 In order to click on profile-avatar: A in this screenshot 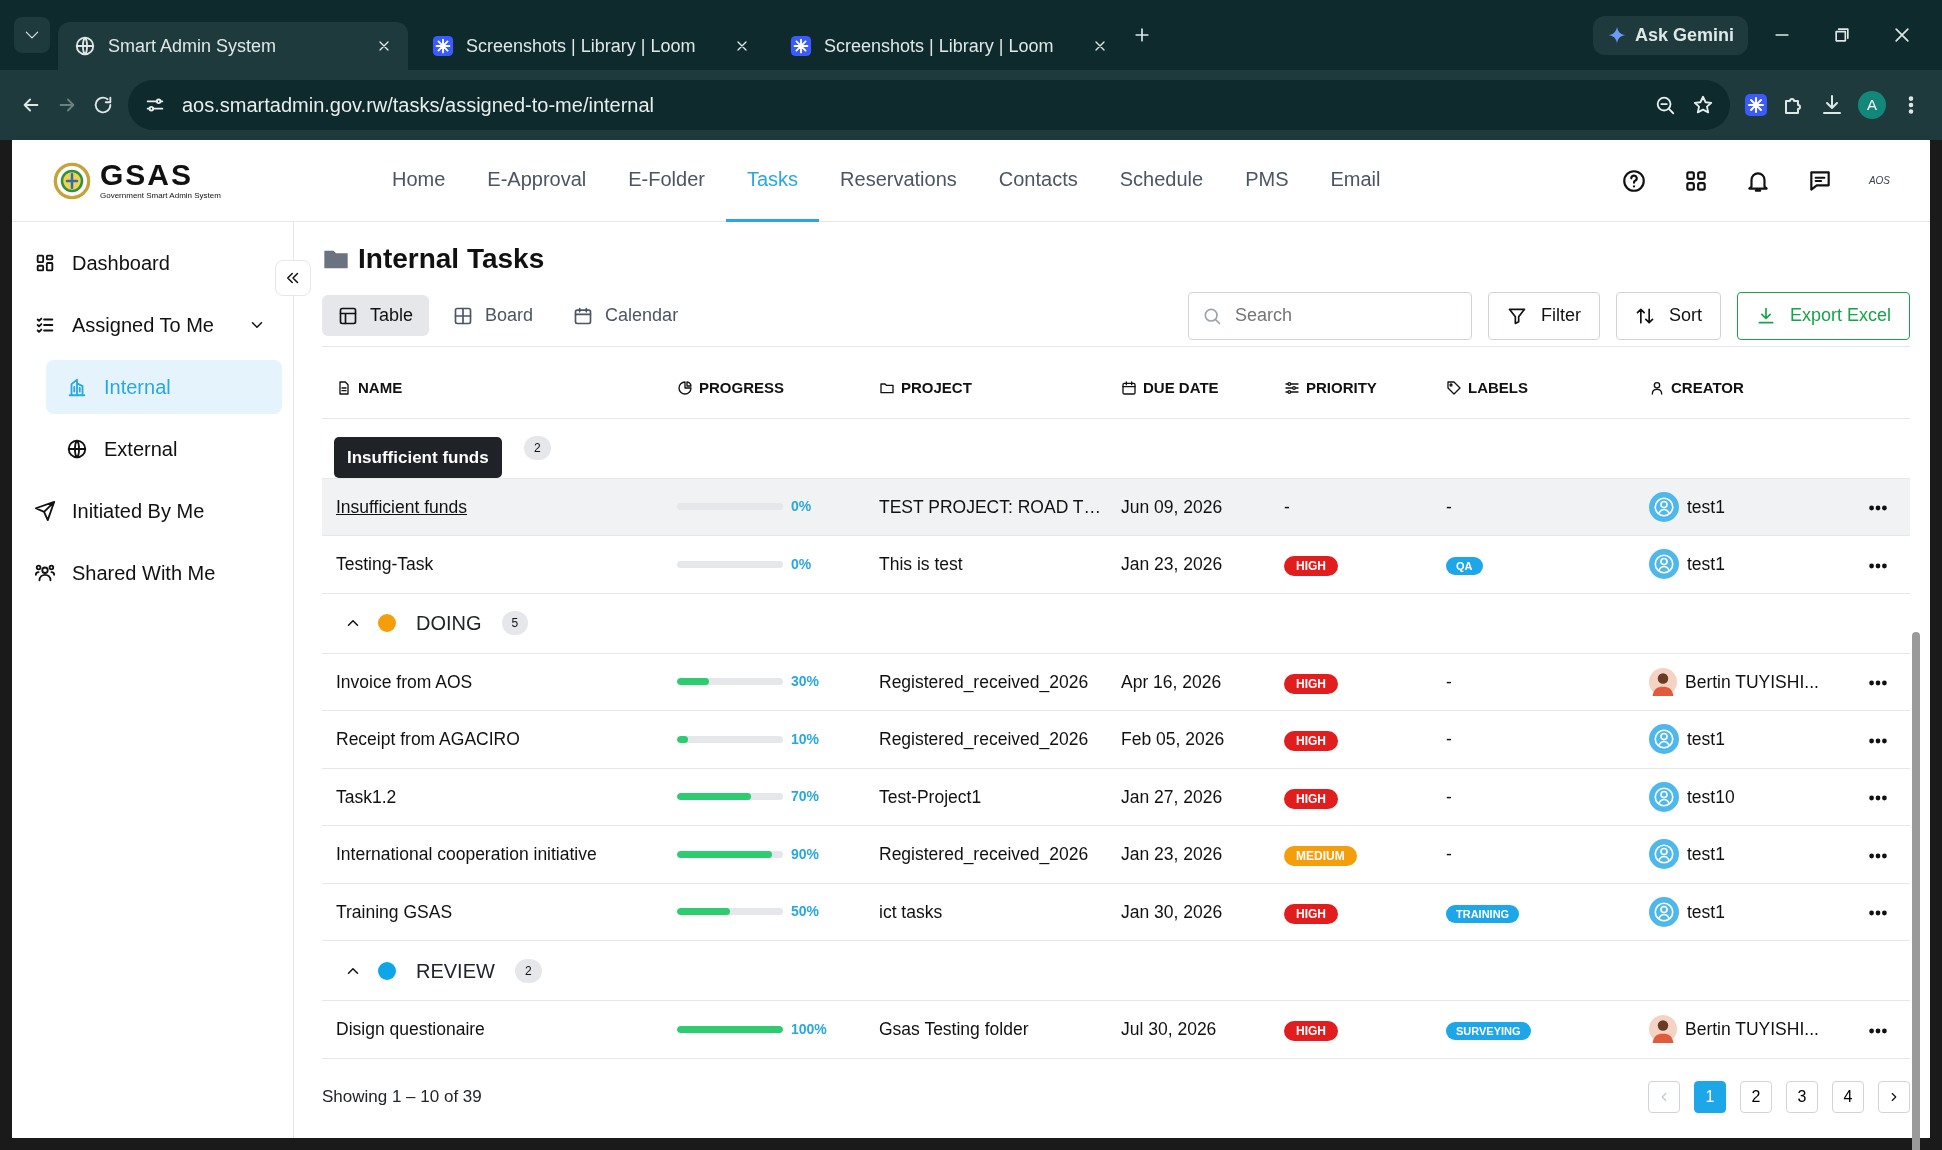, I will do `click(1872, 105)`.